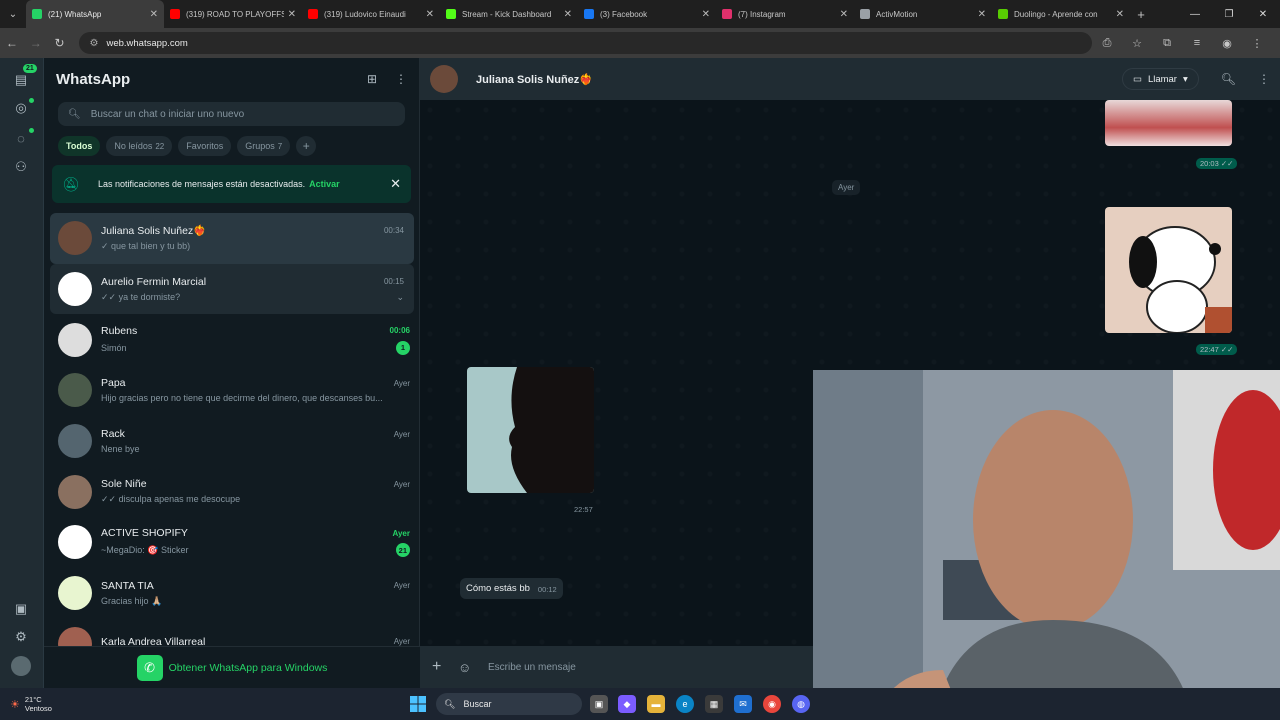 Image resolution: width=1280 pixels, height=720 pixels. What do you see at coordinates (21, 637) in the screenshot?
I see `settings-icon: ⚙` at bounding box center [21, 637].